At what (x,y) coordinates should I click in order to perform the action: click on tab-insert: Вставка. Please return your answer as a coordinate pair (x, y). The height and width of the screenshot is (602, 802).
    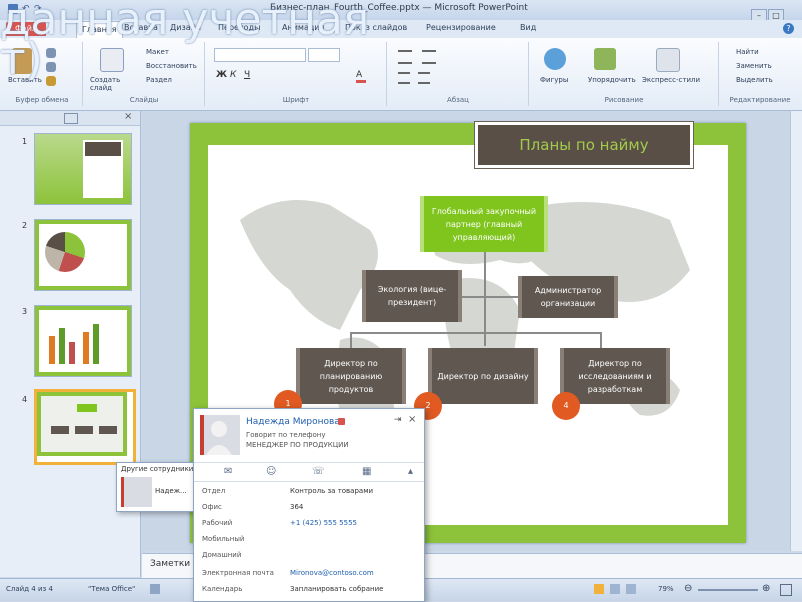
    Looking at the image, I should click on (141, 27).